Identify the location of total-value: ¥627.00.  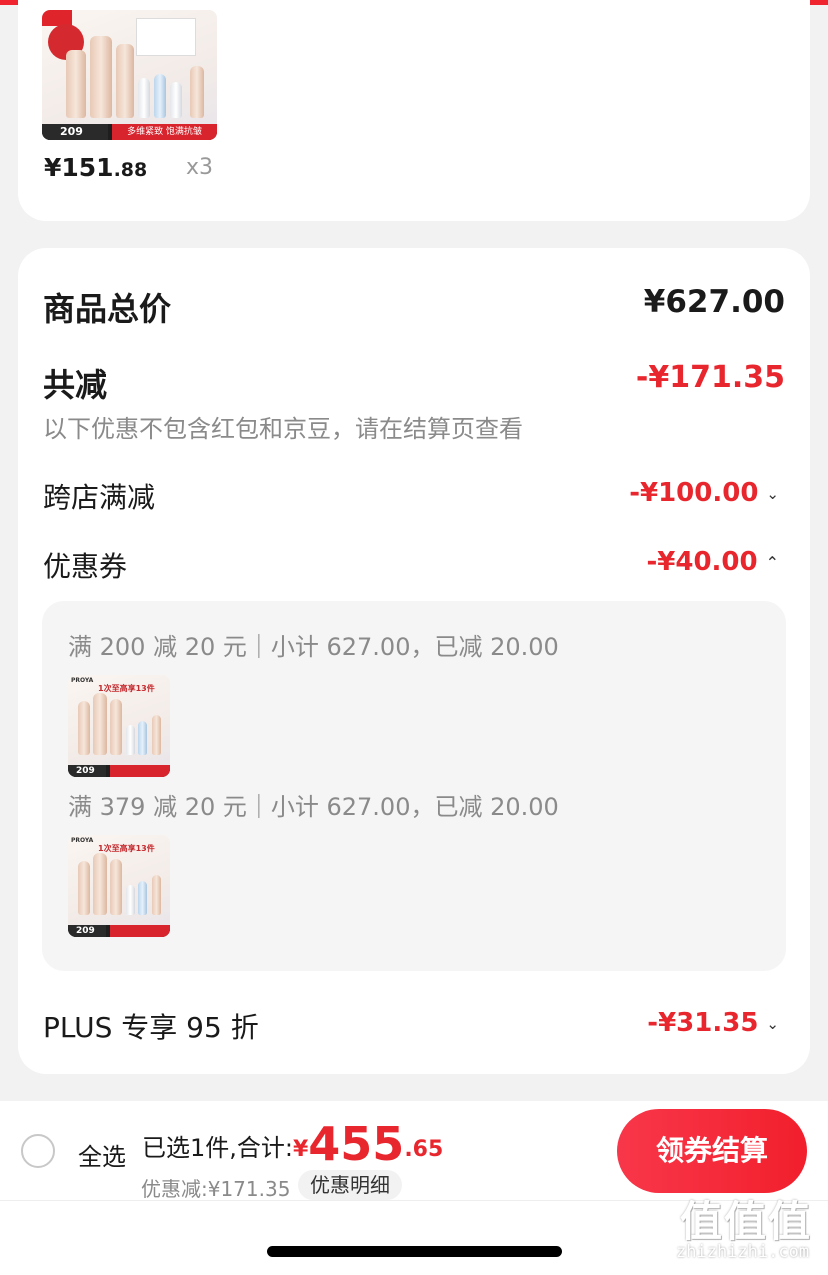
(714, 302).